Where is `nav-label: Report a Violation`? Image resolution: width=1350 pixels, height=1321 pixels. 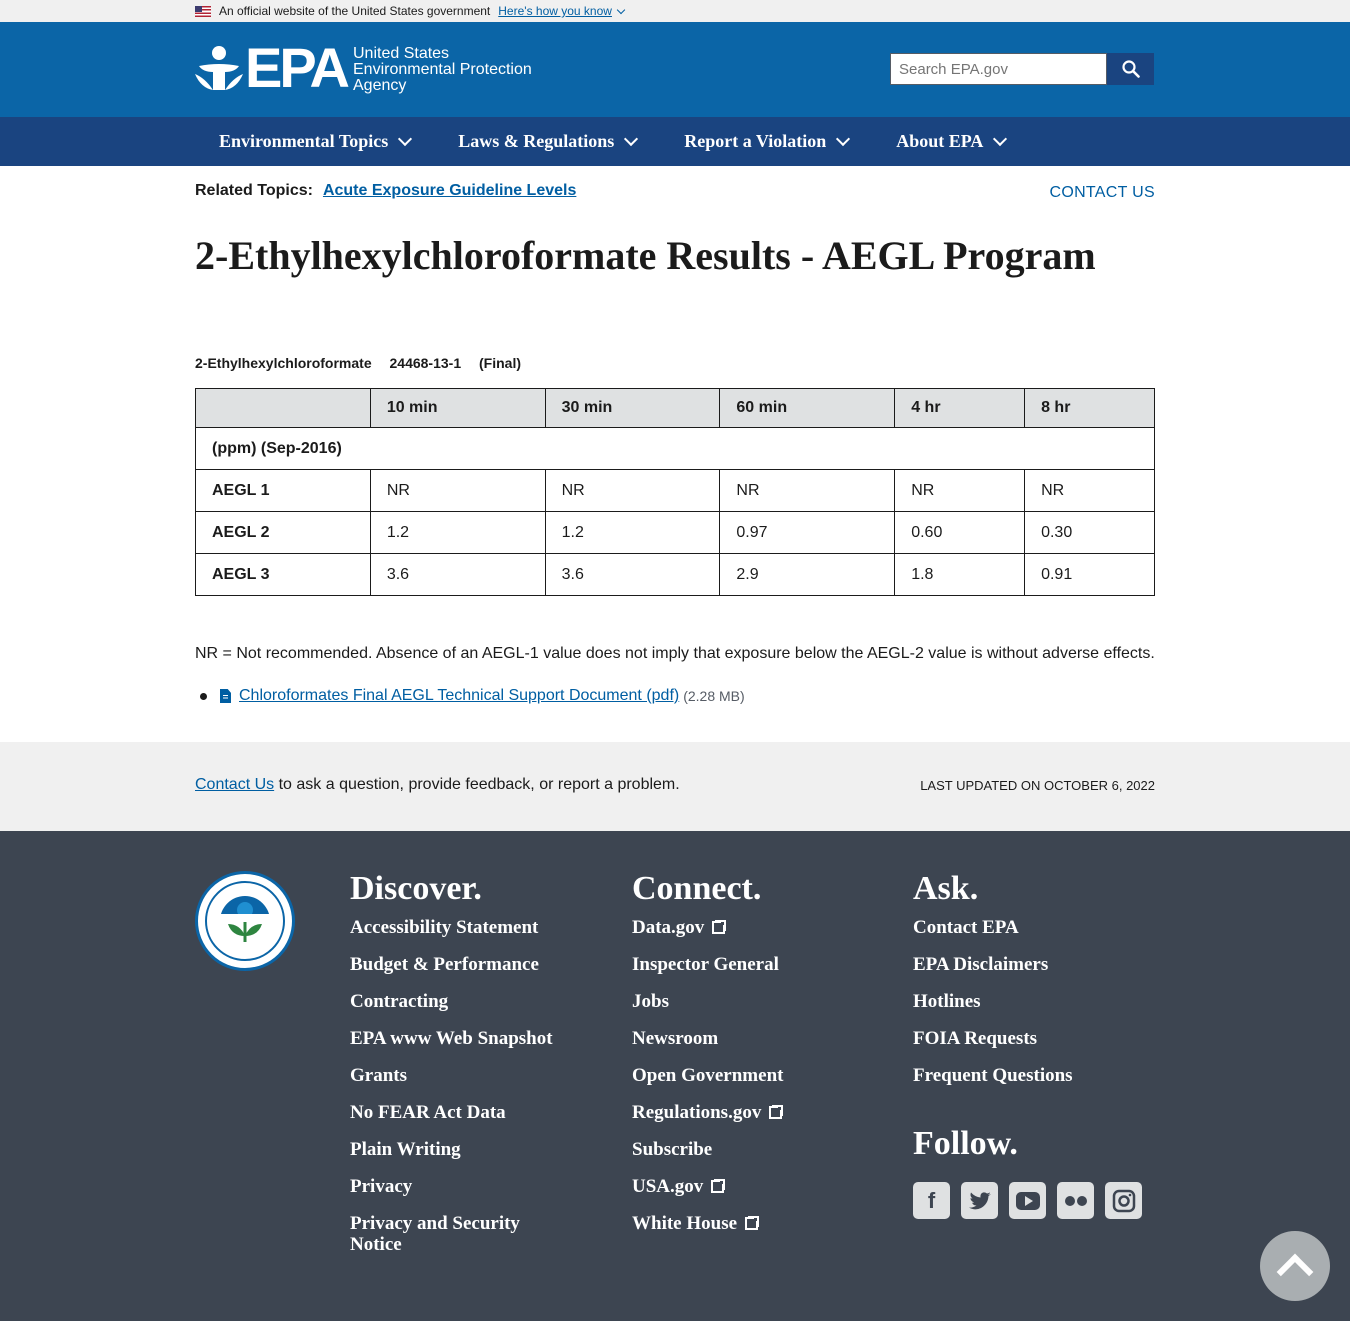 nav-label: Report a Violation is located at coordinates (755, 141).